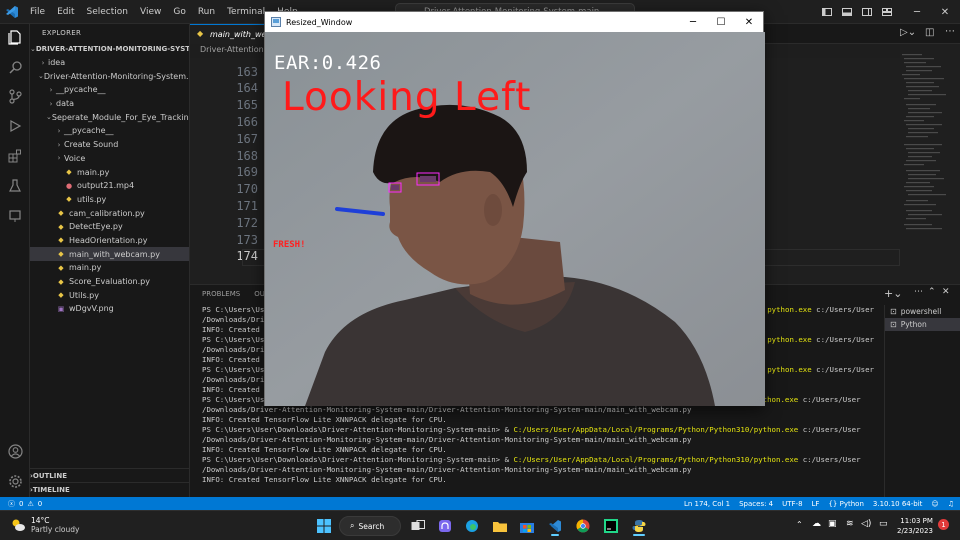  I want to click on line-number: 172, so click(247, 222).